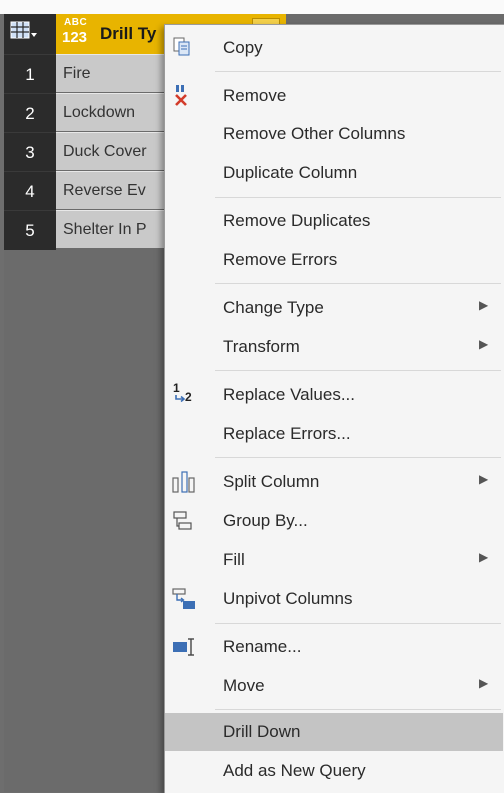  I want to click on menu-item-label: Transform, so click(261, 346).